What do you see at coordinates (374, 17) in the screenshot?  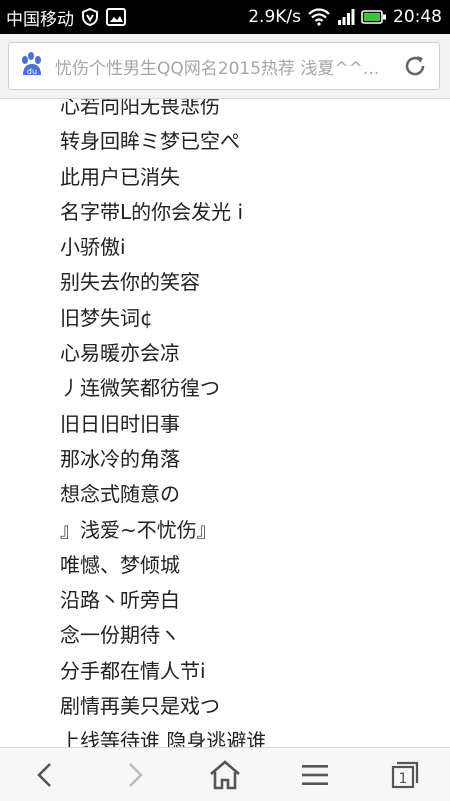 I see `battery-icon` at bounding box center [374, 17].